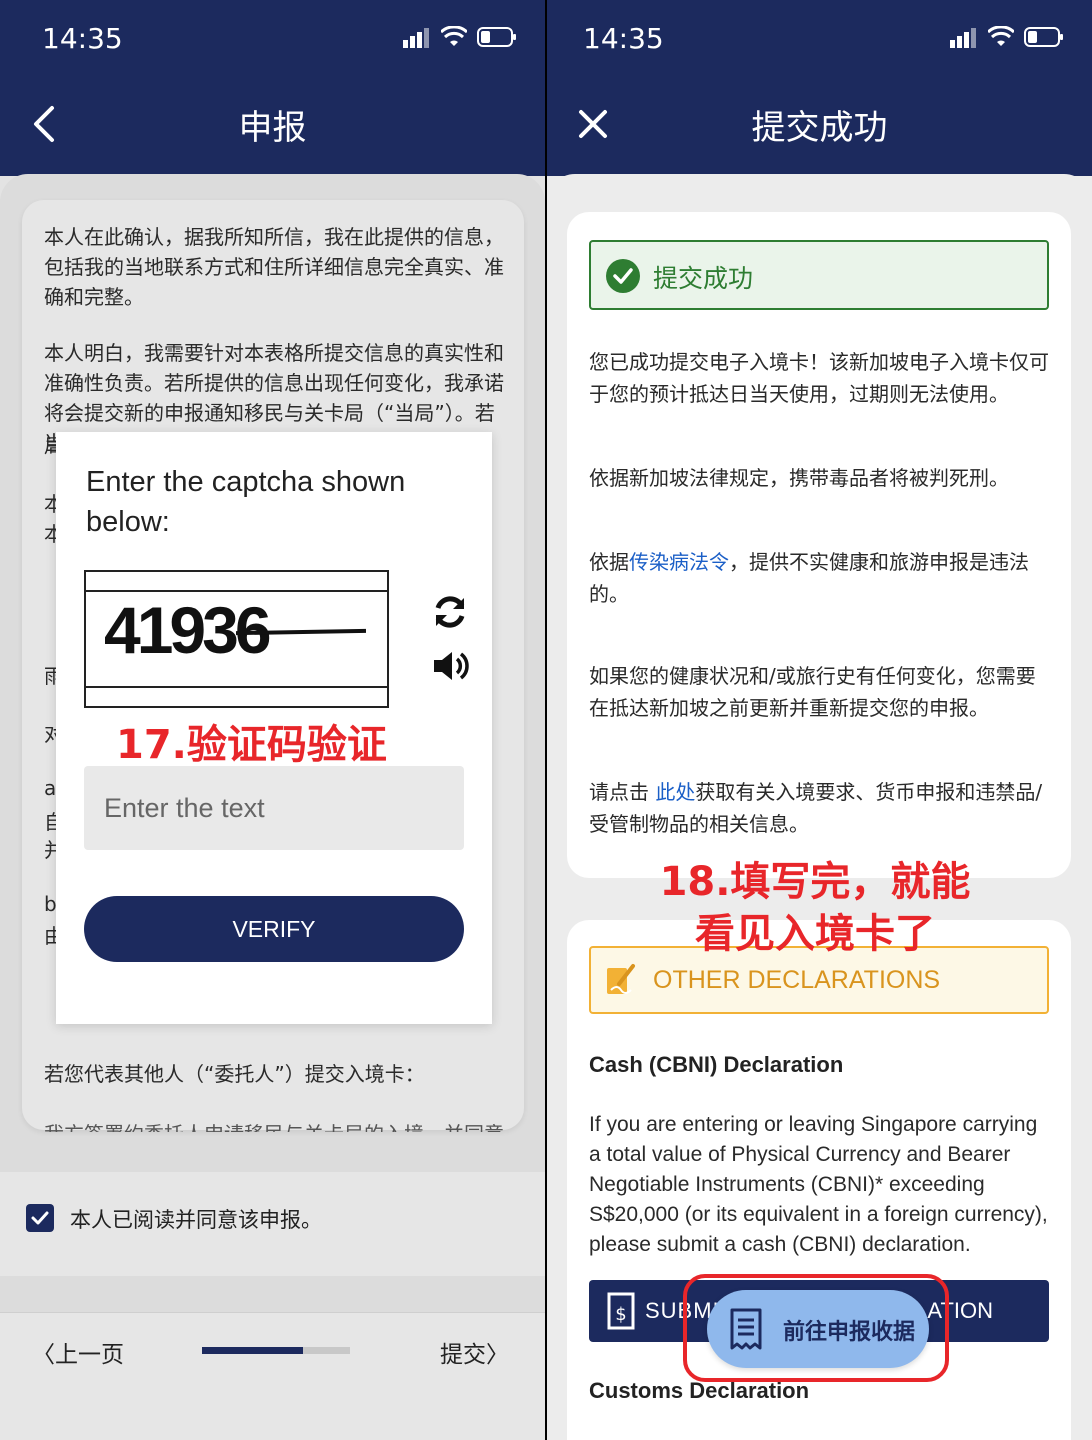  What do you see at coordinates (679, 562) in the screenshot?
I see `infectious-diseases-act-link: 传染病法令` at bounding box center [679, 562].